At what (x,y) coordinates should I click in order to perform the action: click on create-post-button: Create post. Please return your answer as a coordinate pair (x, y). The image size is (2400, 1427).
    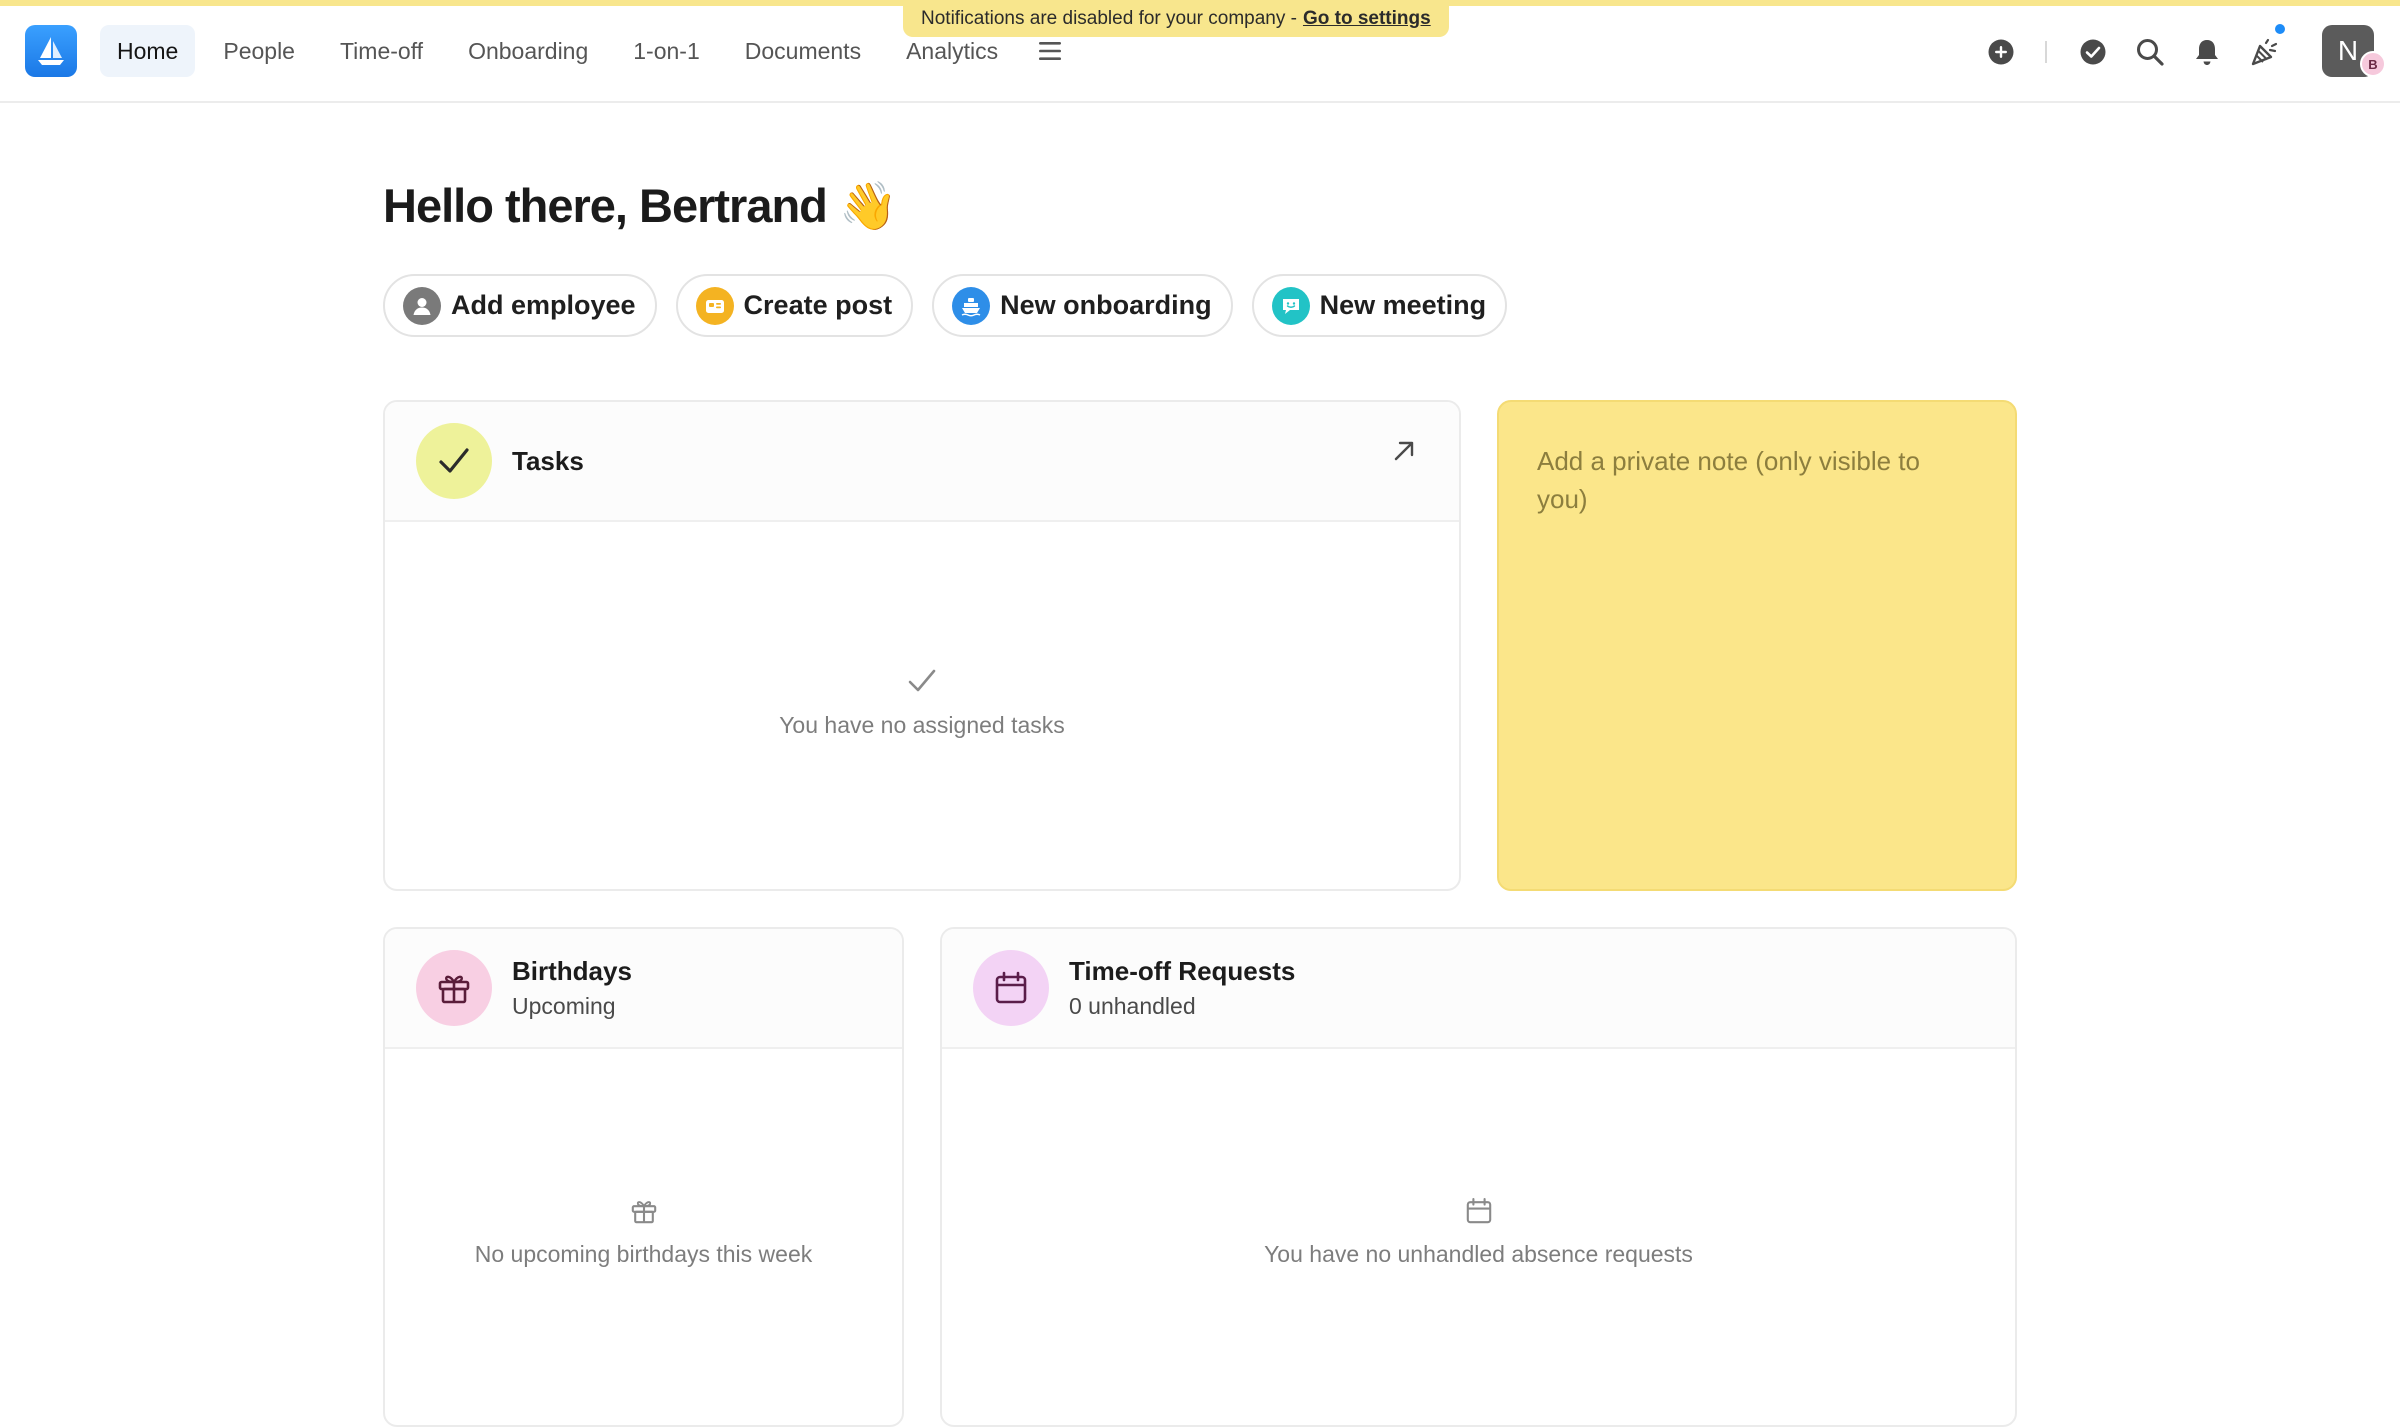
    Looking at the image, I should click on (794, 305).